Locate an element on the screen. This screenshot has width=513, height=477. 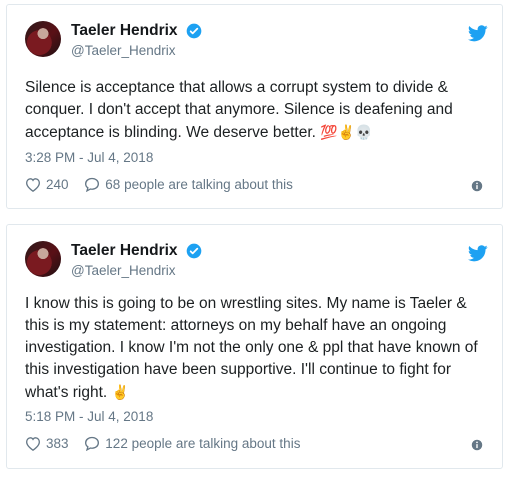
like-count: 240 is located at coordinates (57, 184).